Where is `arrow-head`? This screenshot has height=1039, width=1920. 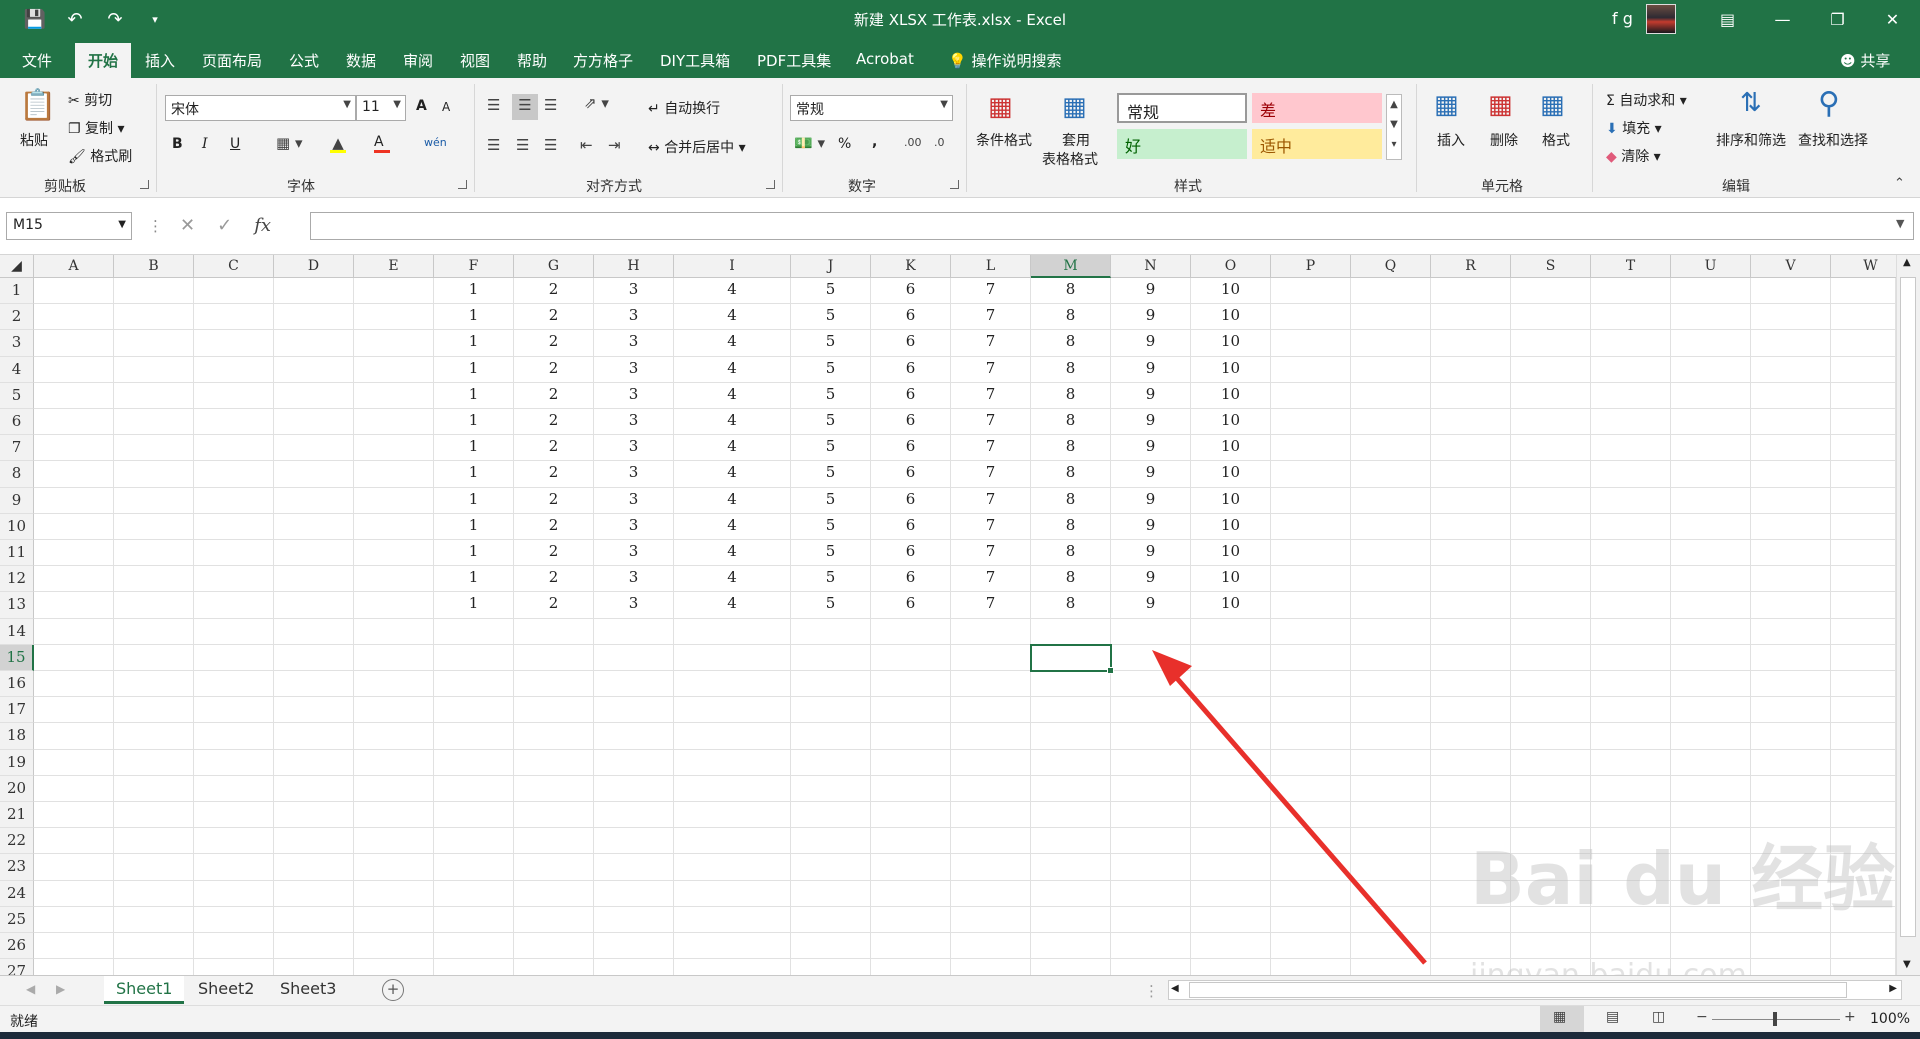
arrow-head is located at coordinates (1172, 668).